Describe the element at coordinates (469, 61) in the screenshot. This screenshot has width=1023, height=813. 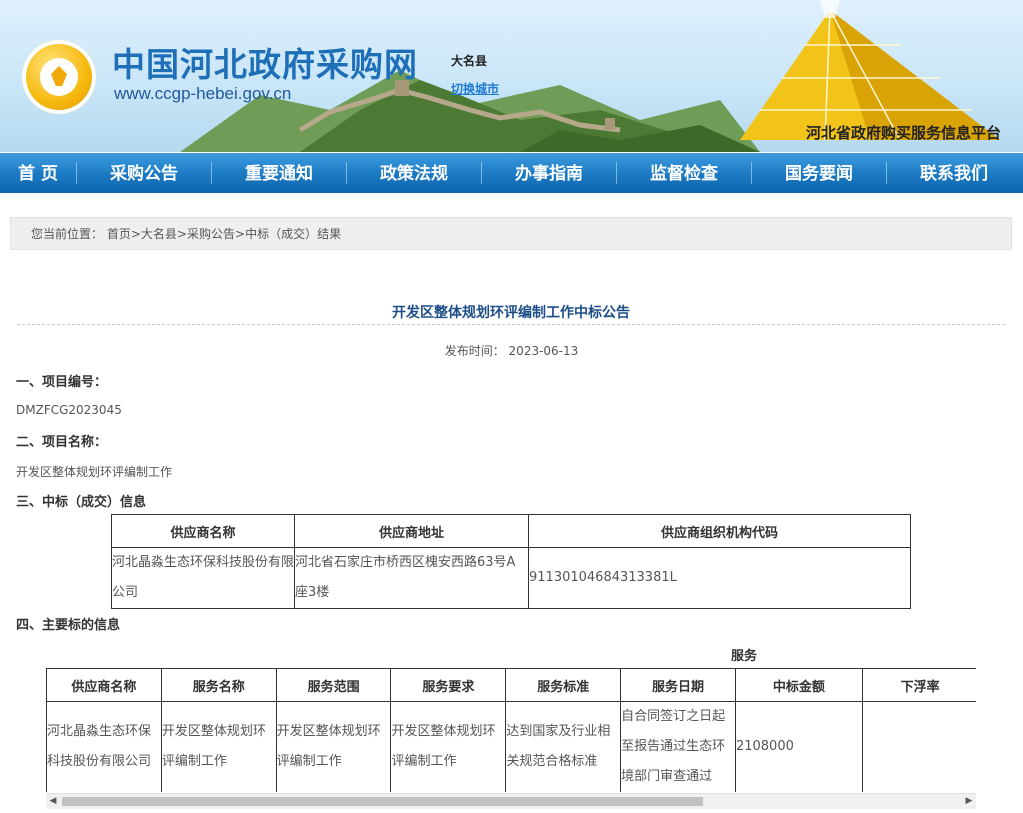
I see `current-city: 大名县` at that location.